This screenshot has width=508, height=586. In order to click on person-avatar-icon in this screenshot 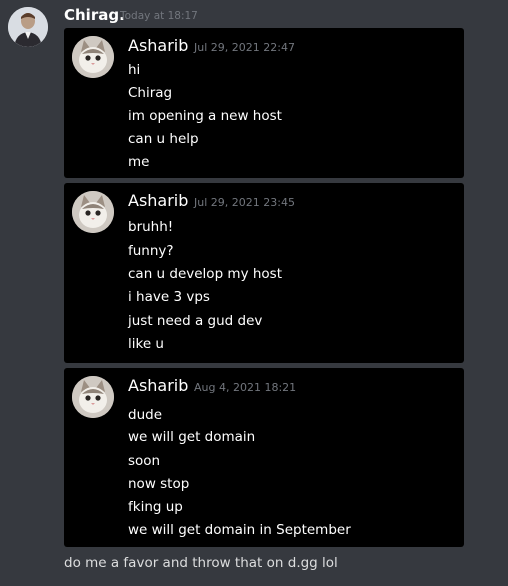, I will do `click(28, 27)`.